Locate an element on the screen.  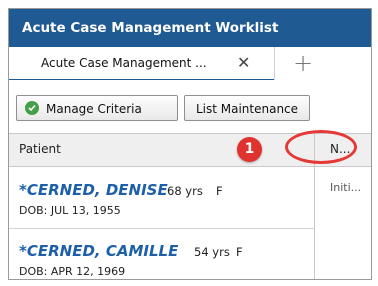
patient-age: 68 yrs is located at coordinates (185, 191).